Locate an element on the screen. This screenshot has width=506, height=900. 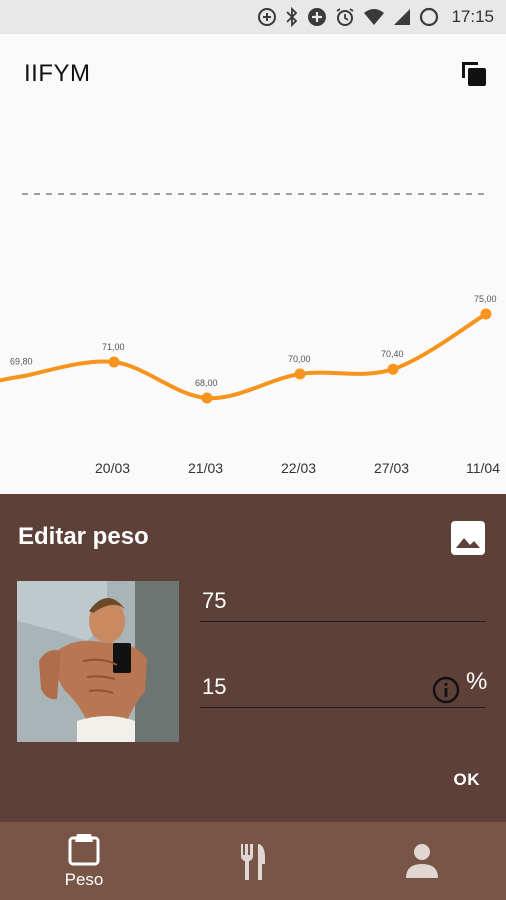
data-label: 70,00 is located at coordinates (299, 359).